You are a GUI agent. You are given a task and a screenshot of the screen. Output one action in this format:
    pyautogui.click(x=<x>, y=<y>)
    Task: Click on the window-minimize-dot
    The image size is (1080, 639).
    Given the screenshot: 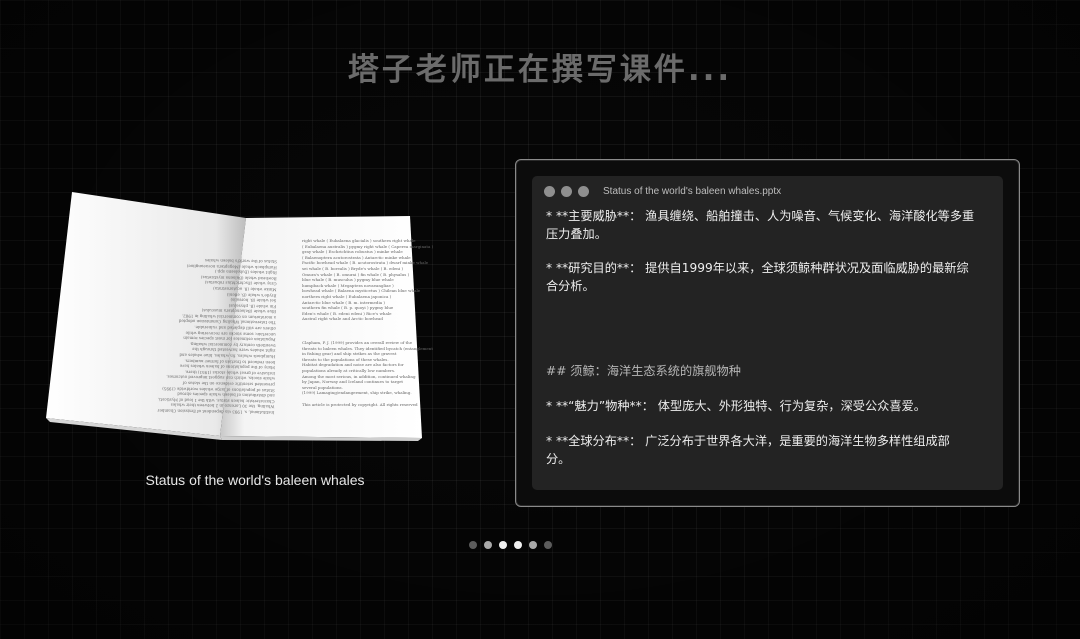 What is the action you would take?
    pyautogui.click(x=566, y=191)
    